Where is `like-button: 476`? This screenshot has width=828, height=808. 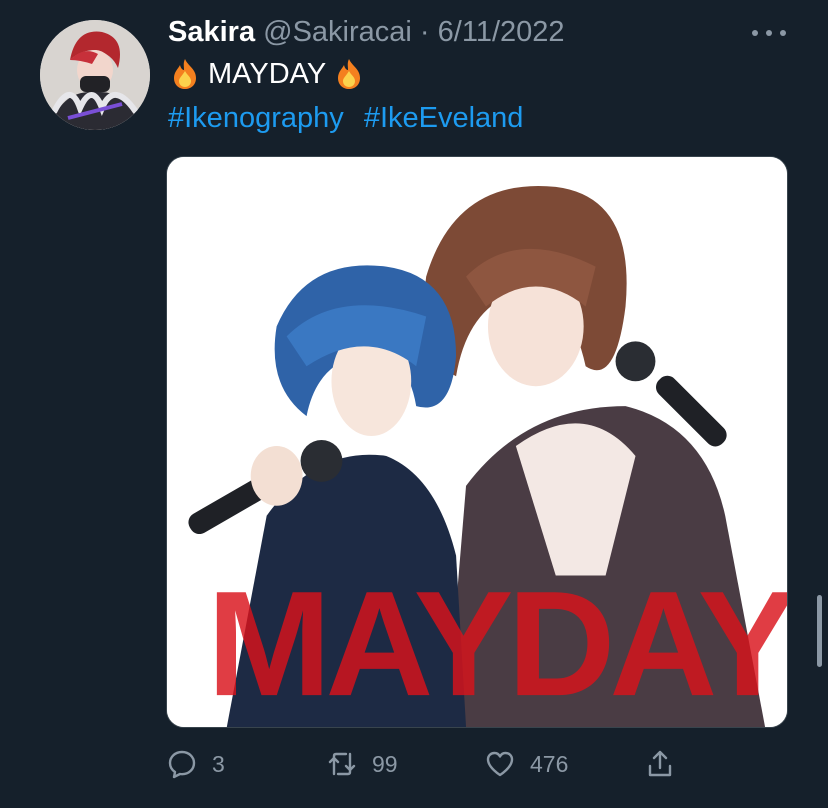 like-button: 476 is located at coordinates (526, 764).